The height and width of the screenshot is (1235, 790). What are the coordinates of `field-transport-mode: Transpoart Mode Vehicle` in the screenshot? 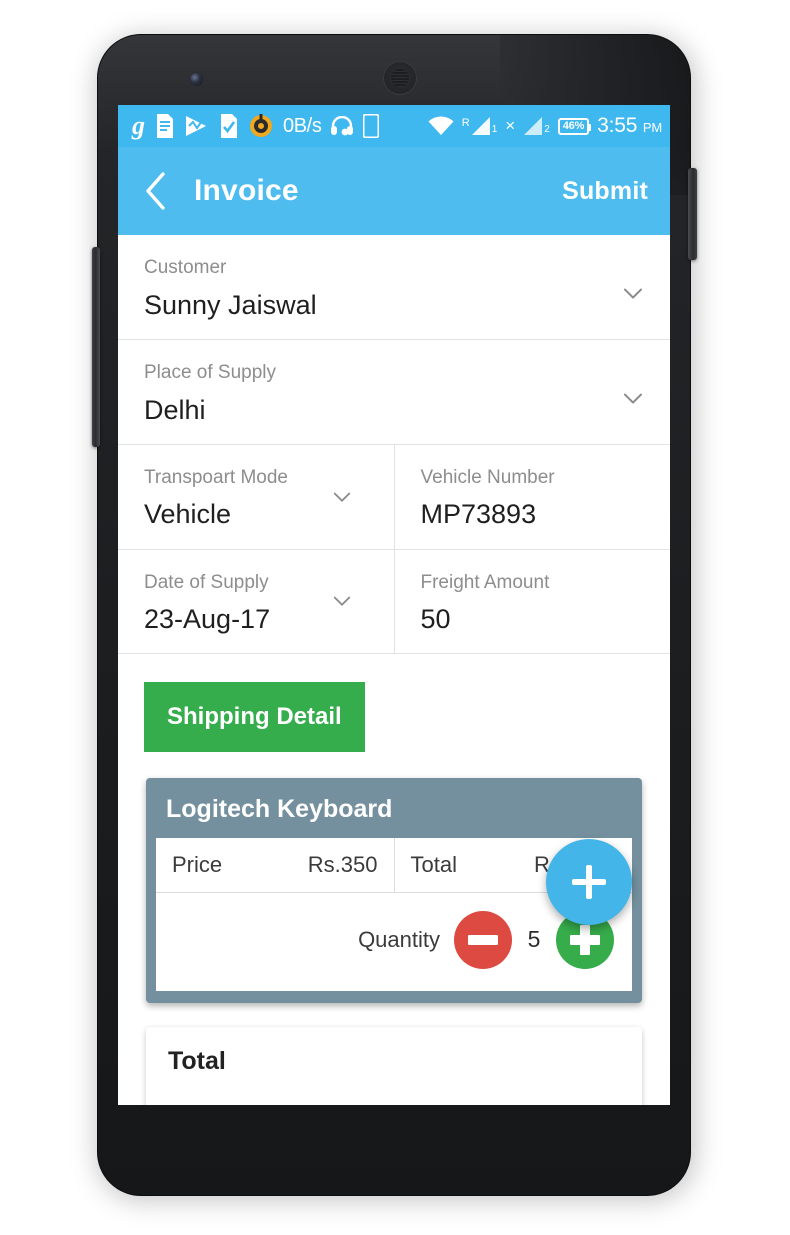 It's located at (256, 496).